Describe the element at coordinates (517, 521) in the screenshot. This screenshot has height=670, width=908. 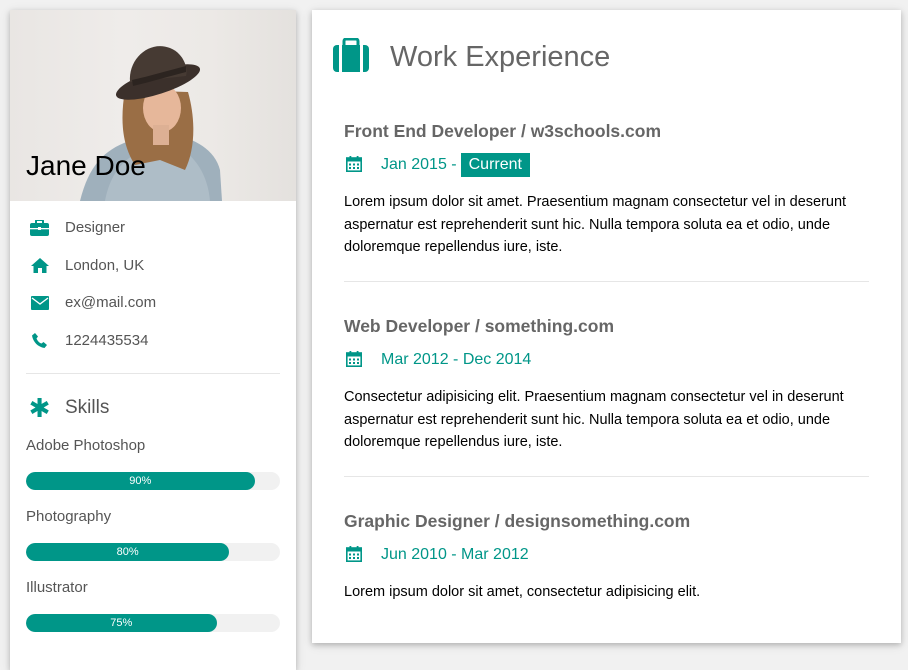
I see `job-title: Graphic Designer / designsomething.com` at that location.